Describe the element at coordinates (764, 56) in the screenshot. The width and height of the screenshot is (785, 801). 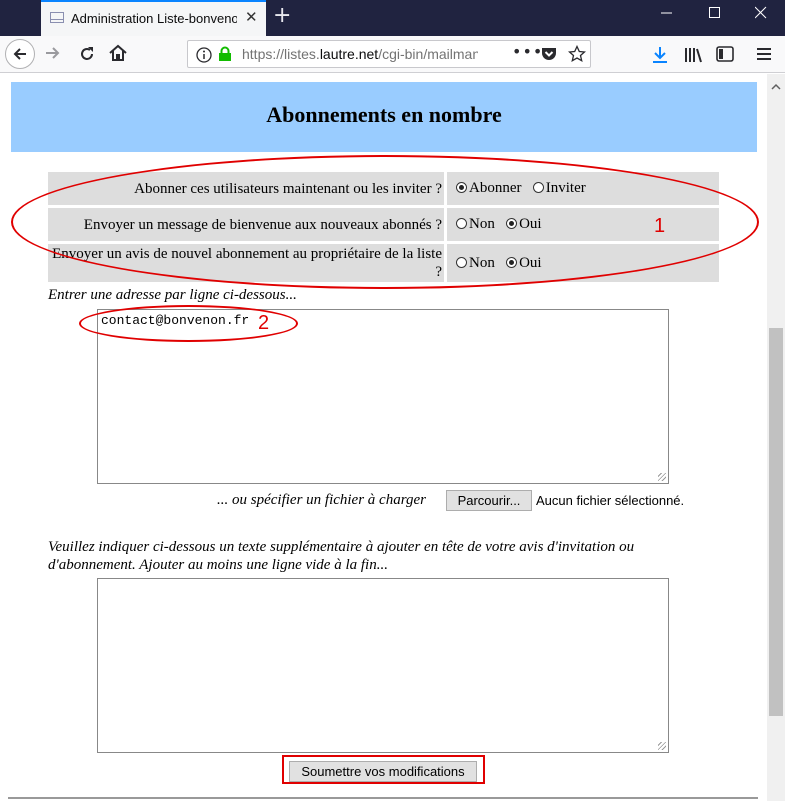
I see `menu-icon` at that location.